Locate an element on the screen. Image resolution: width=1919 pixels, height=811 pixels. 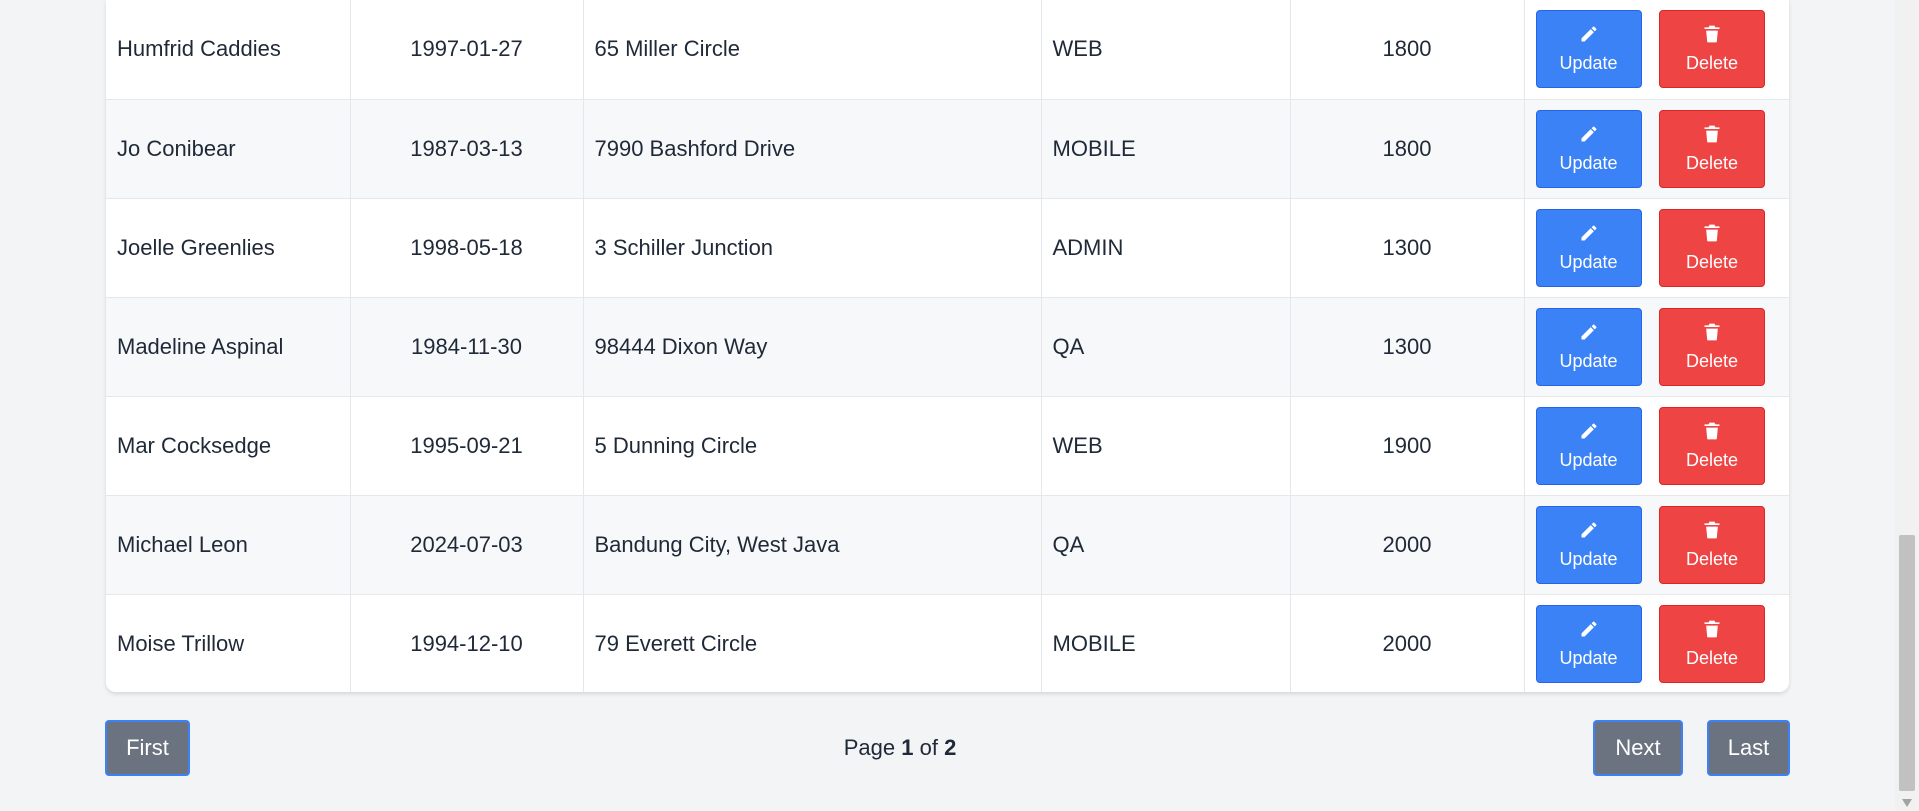
address-cell: 3 Schiller Junction is located at coordinates (812, 248).